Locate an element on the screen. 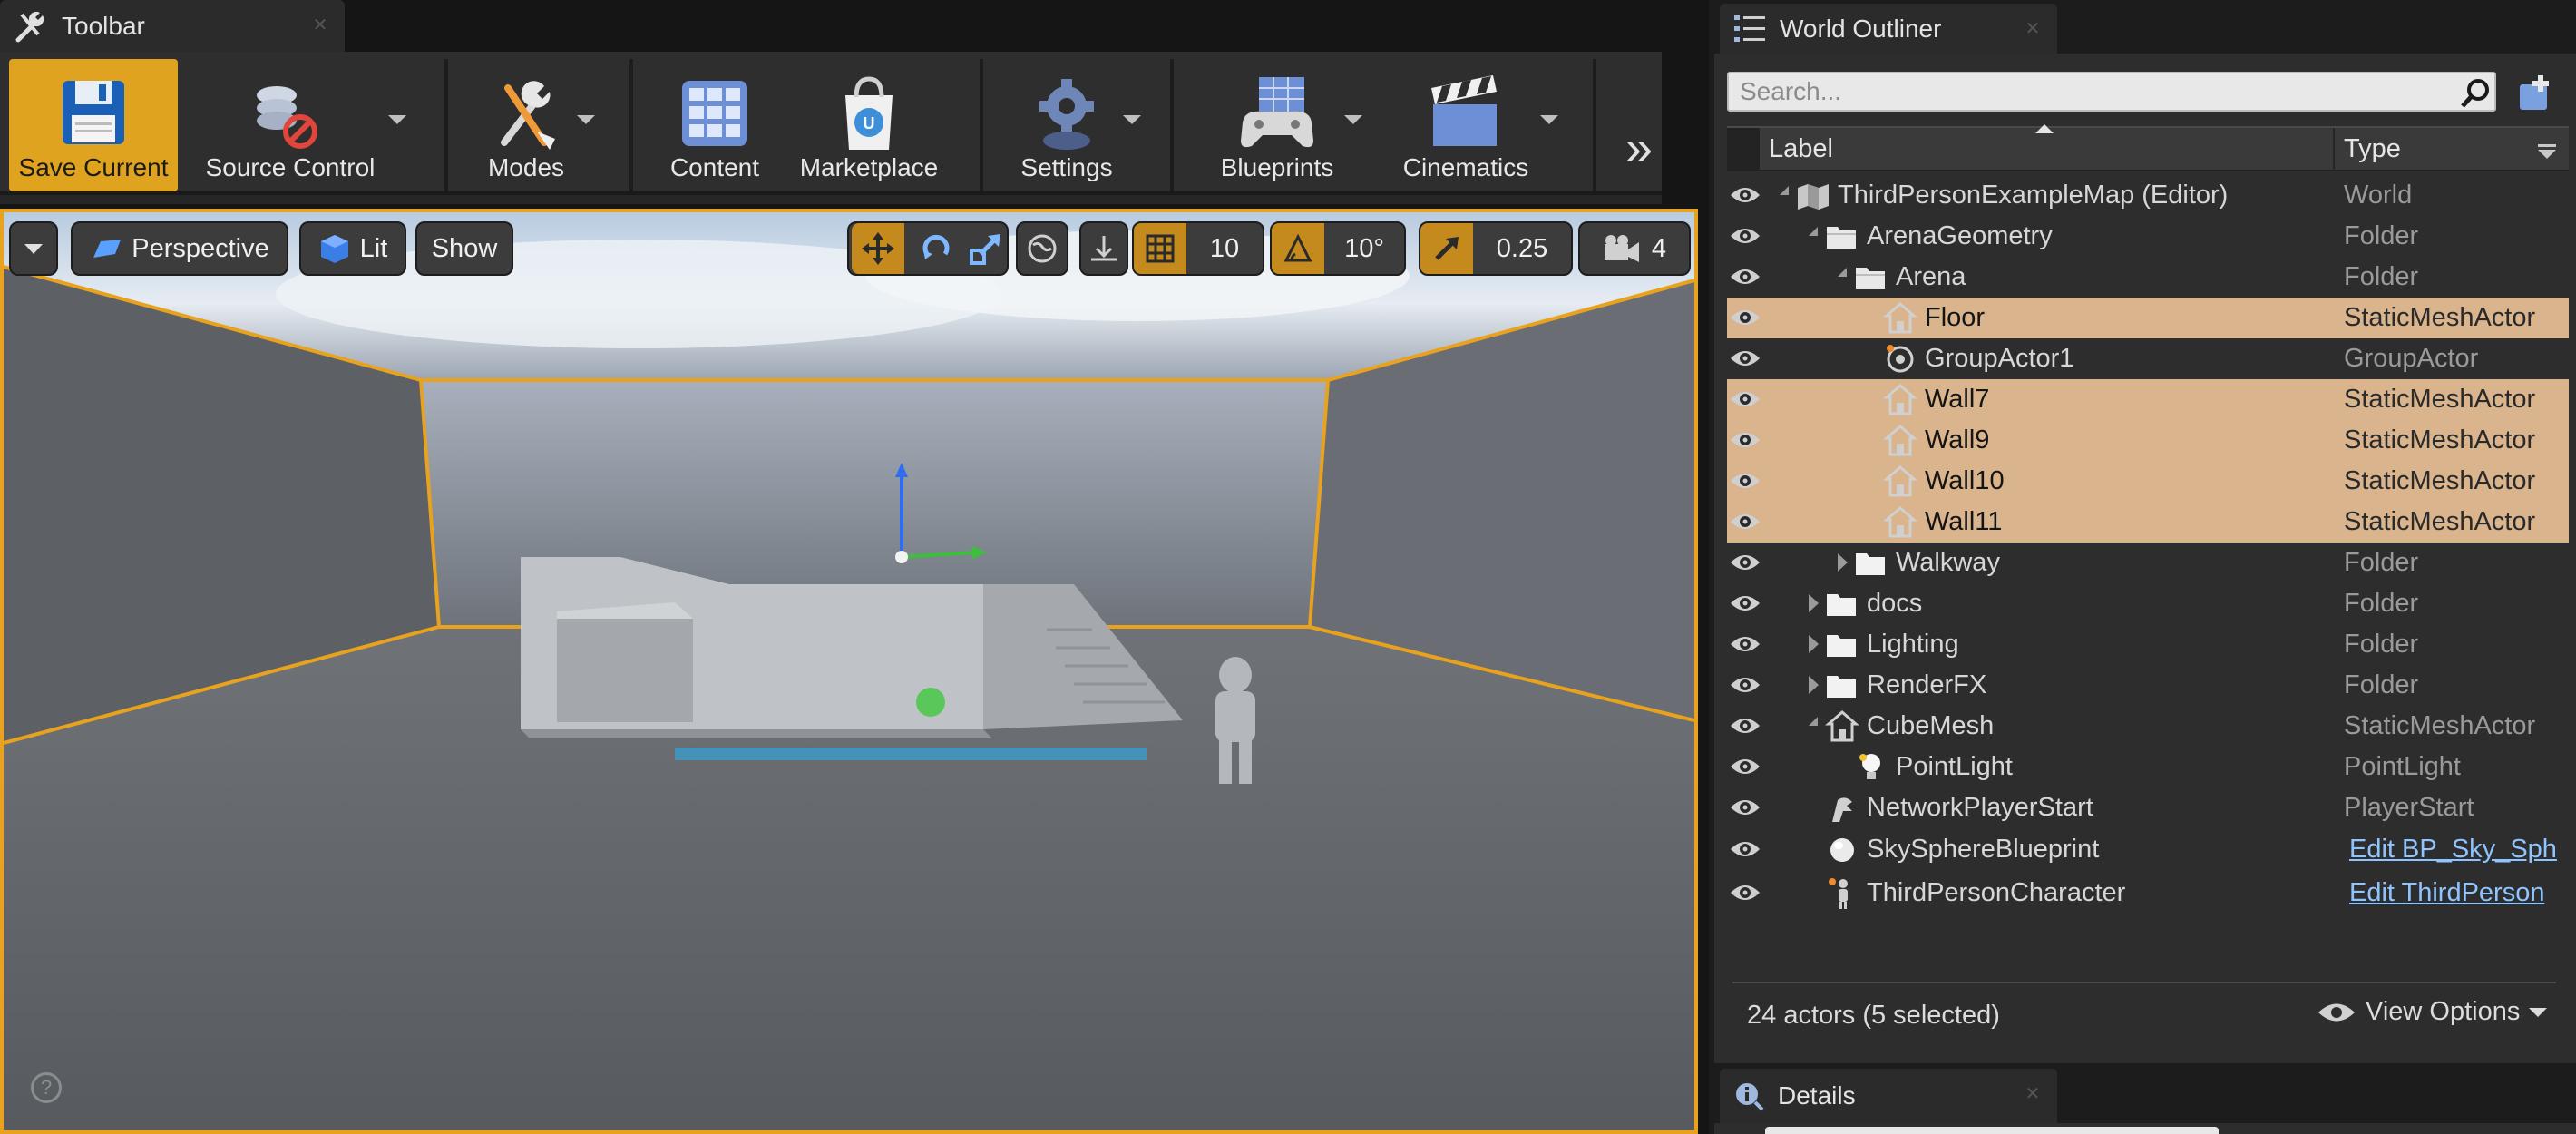 The height and width of the screenshot is (1134, 2576). camera-speed-button: 4 is located at coordinates (1634, 249).